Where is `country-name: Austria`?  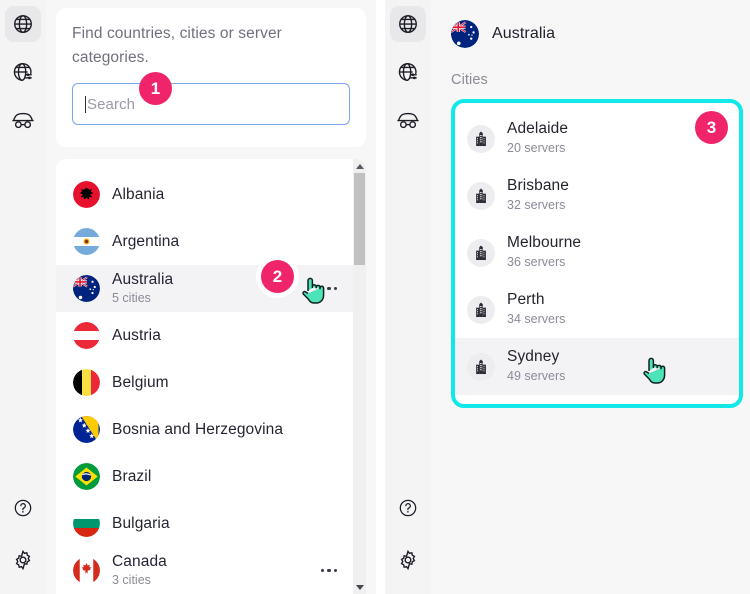
country-name: Austria is located at coordinates (136, 335).